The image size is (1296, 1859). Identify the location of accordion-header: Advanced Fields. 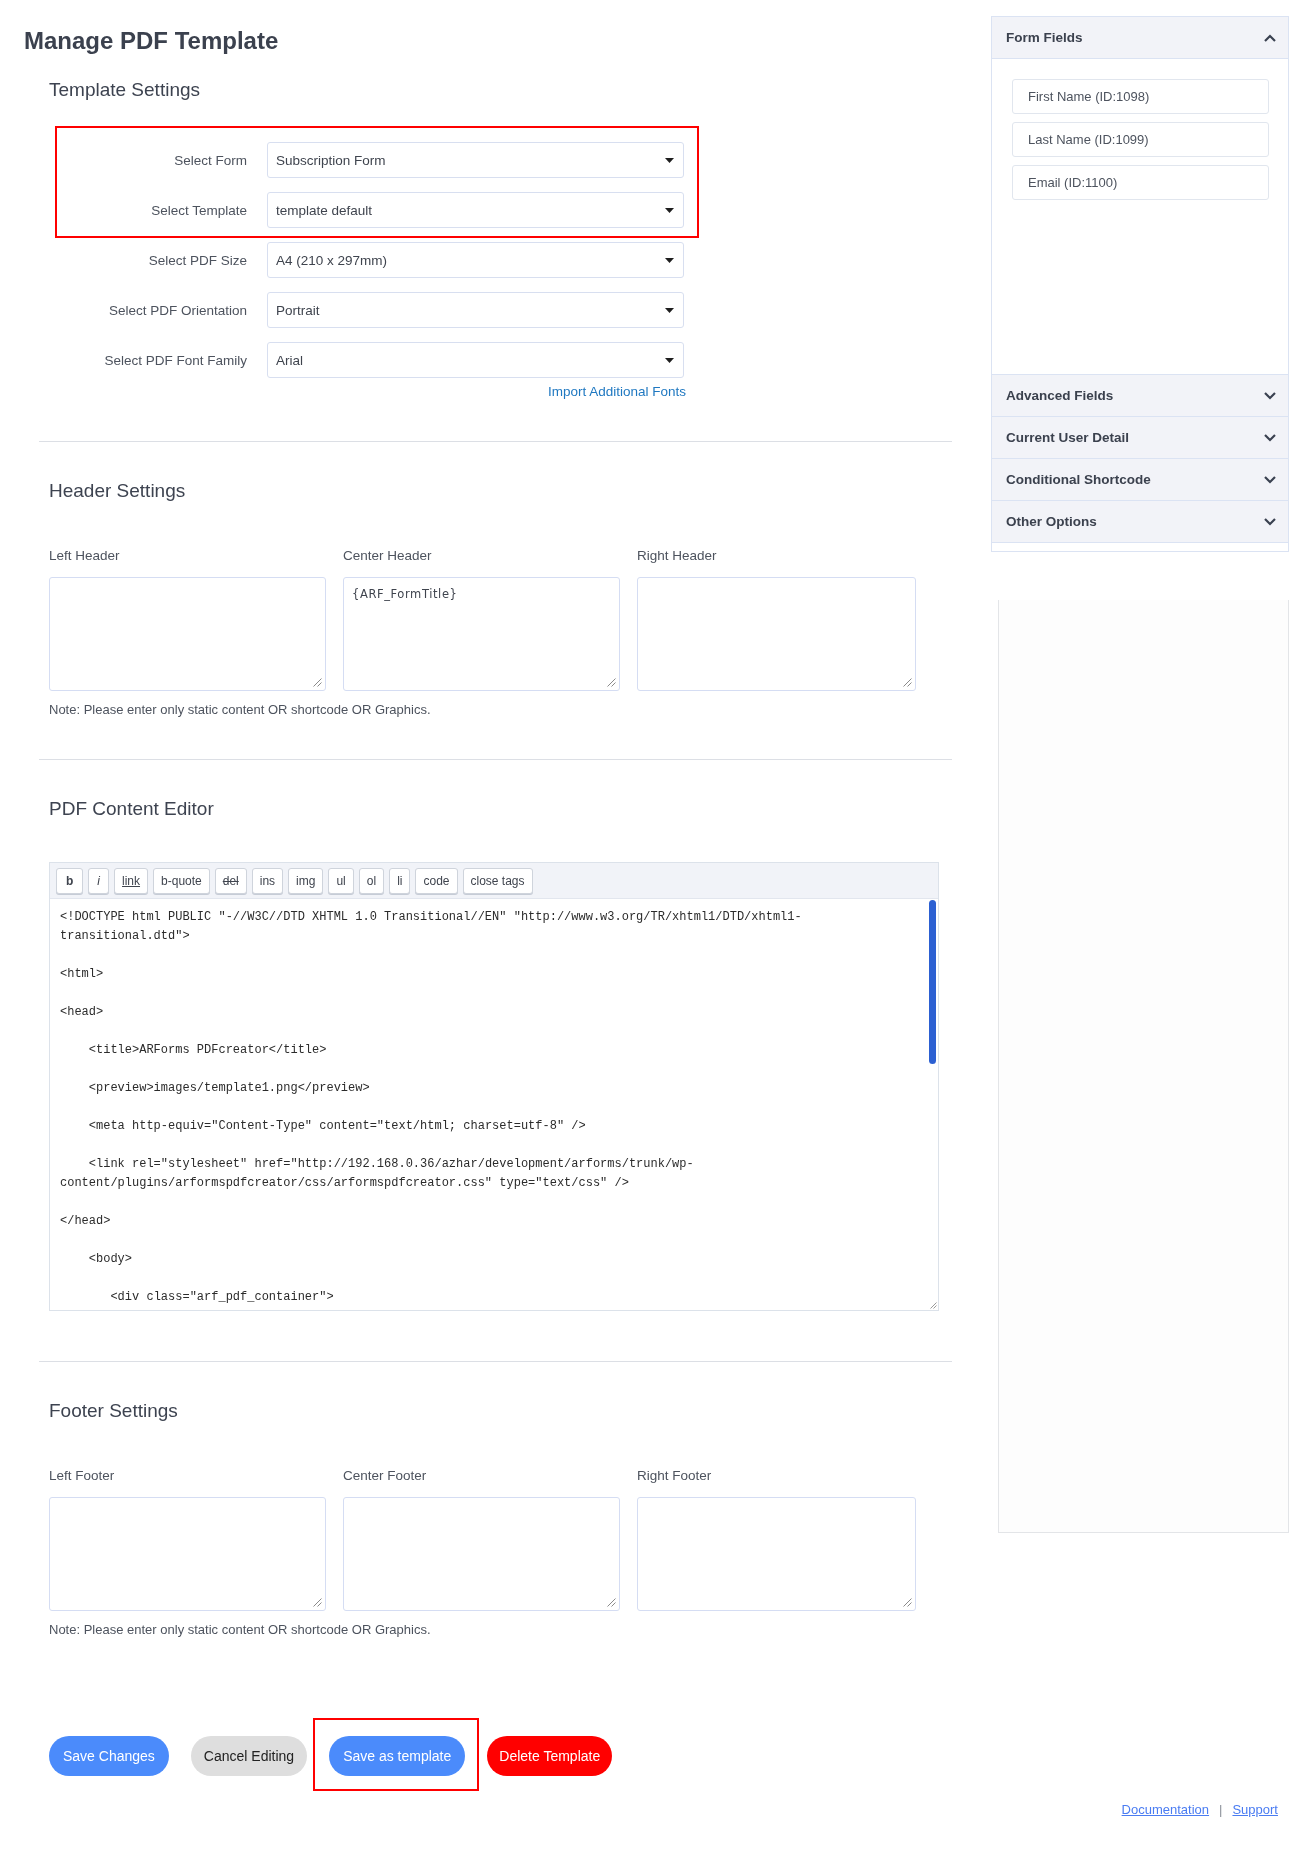
(1140, 396).